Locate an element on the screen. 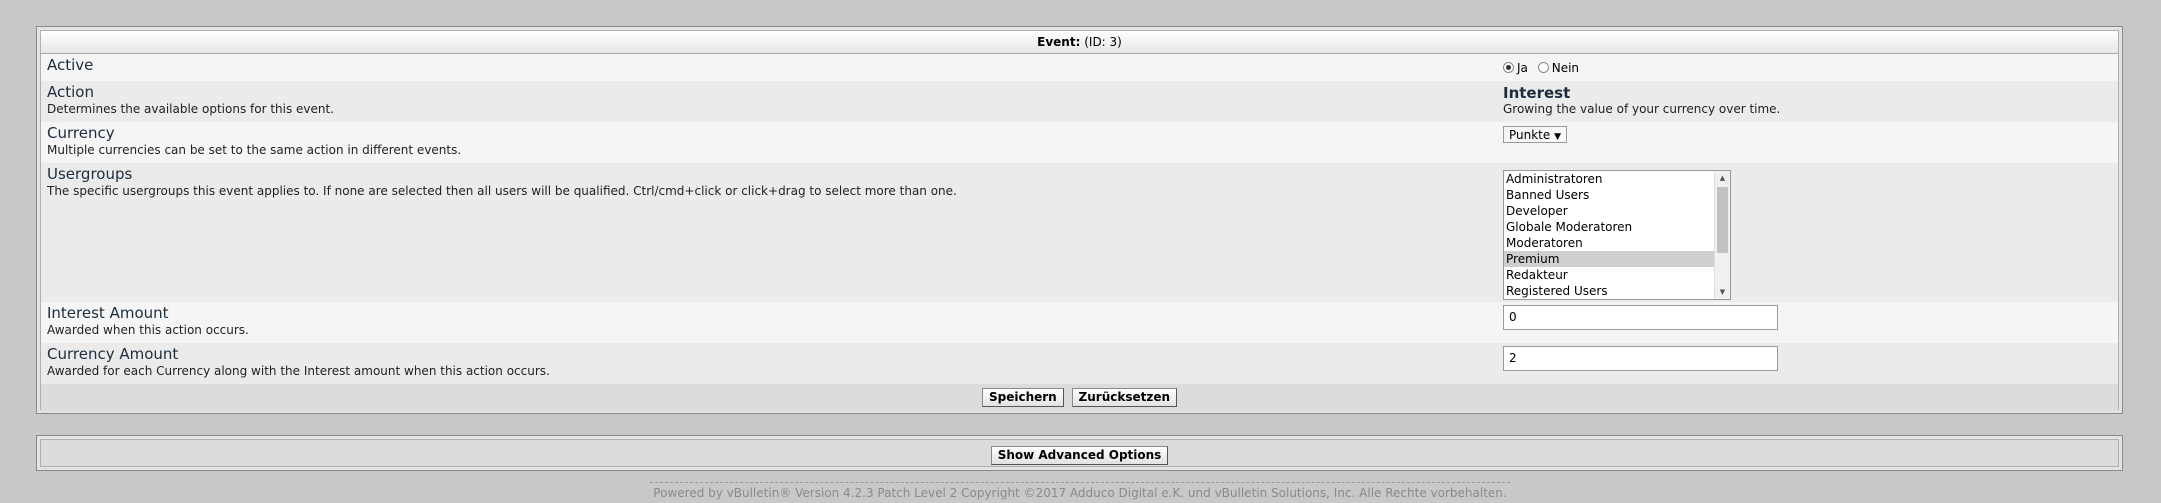  currency-select: Punkte ▼ is located at coordinates (1535, 134).